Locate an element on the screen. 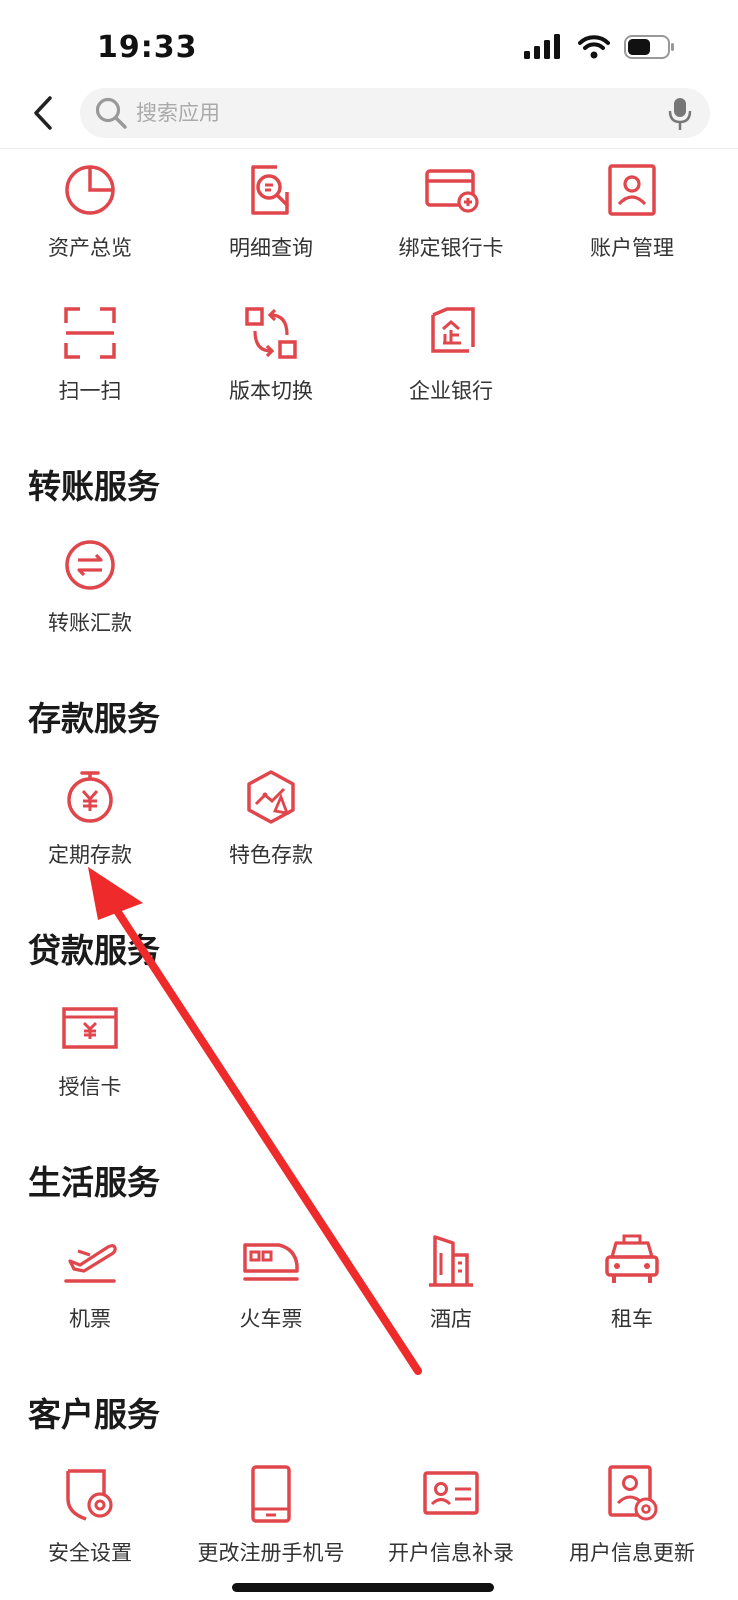  grid-item-label: 绑定银行卡 is located at coordinates (451, 248).